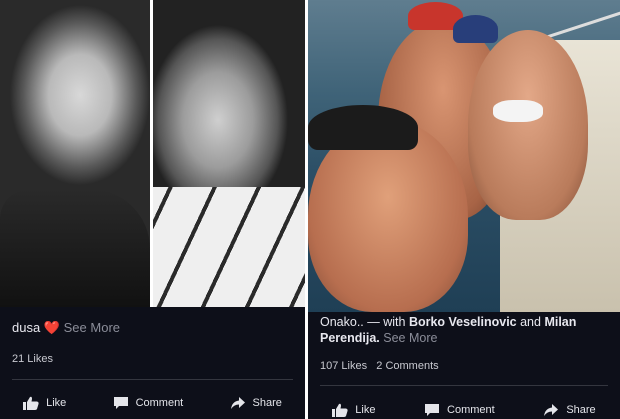 This screenshot has height=419, width=620. I want to click on white-bikini, so click(518, 111).